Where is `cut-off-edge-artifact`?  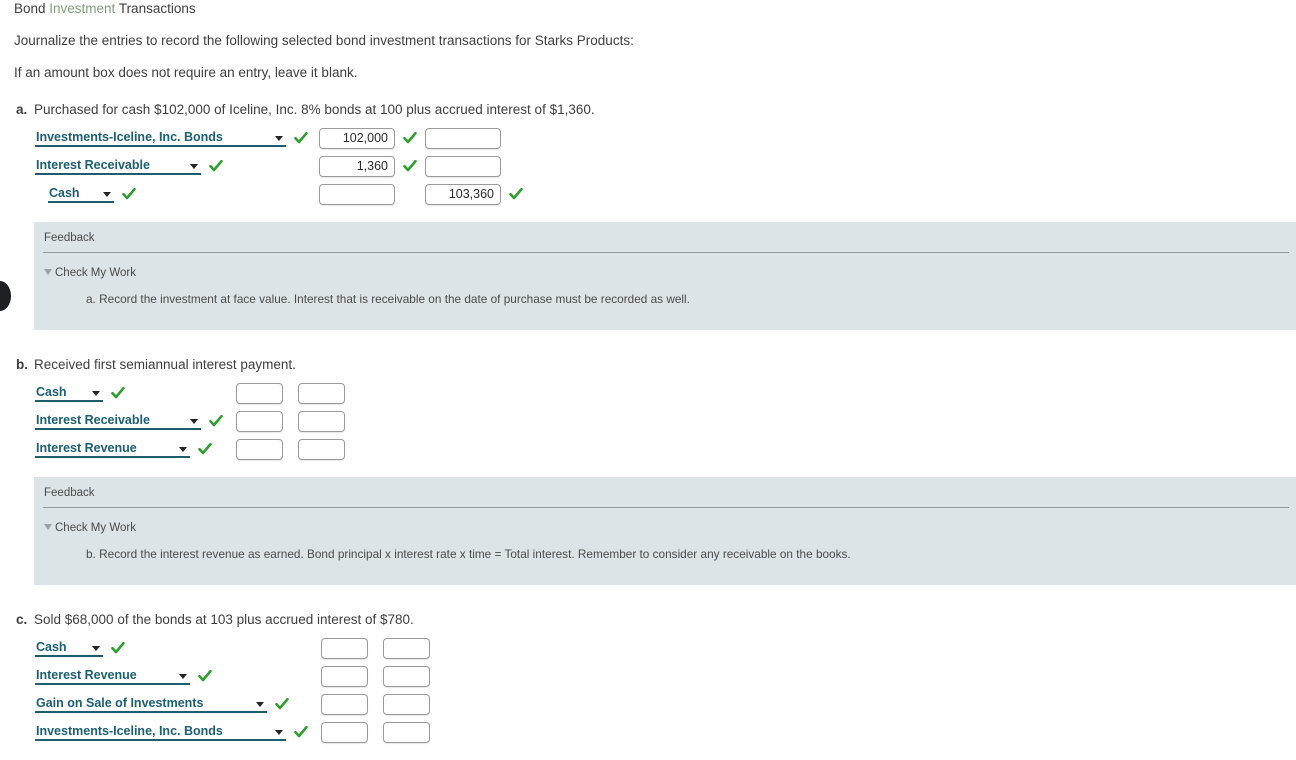 cut-off-edge-artifact is located at coordinates (5, 296).